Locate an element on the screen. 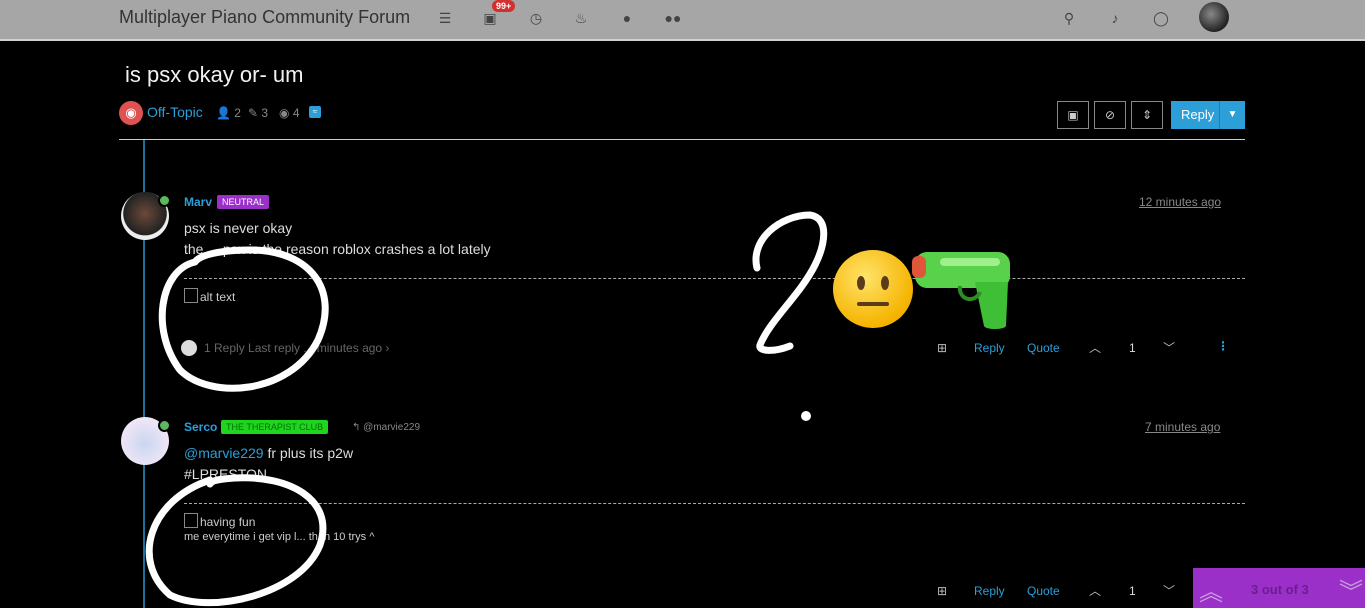 This screenshot has height=608, width=1365. pagination-label: 3 out of 3 is located at coordinates (1280, 589).